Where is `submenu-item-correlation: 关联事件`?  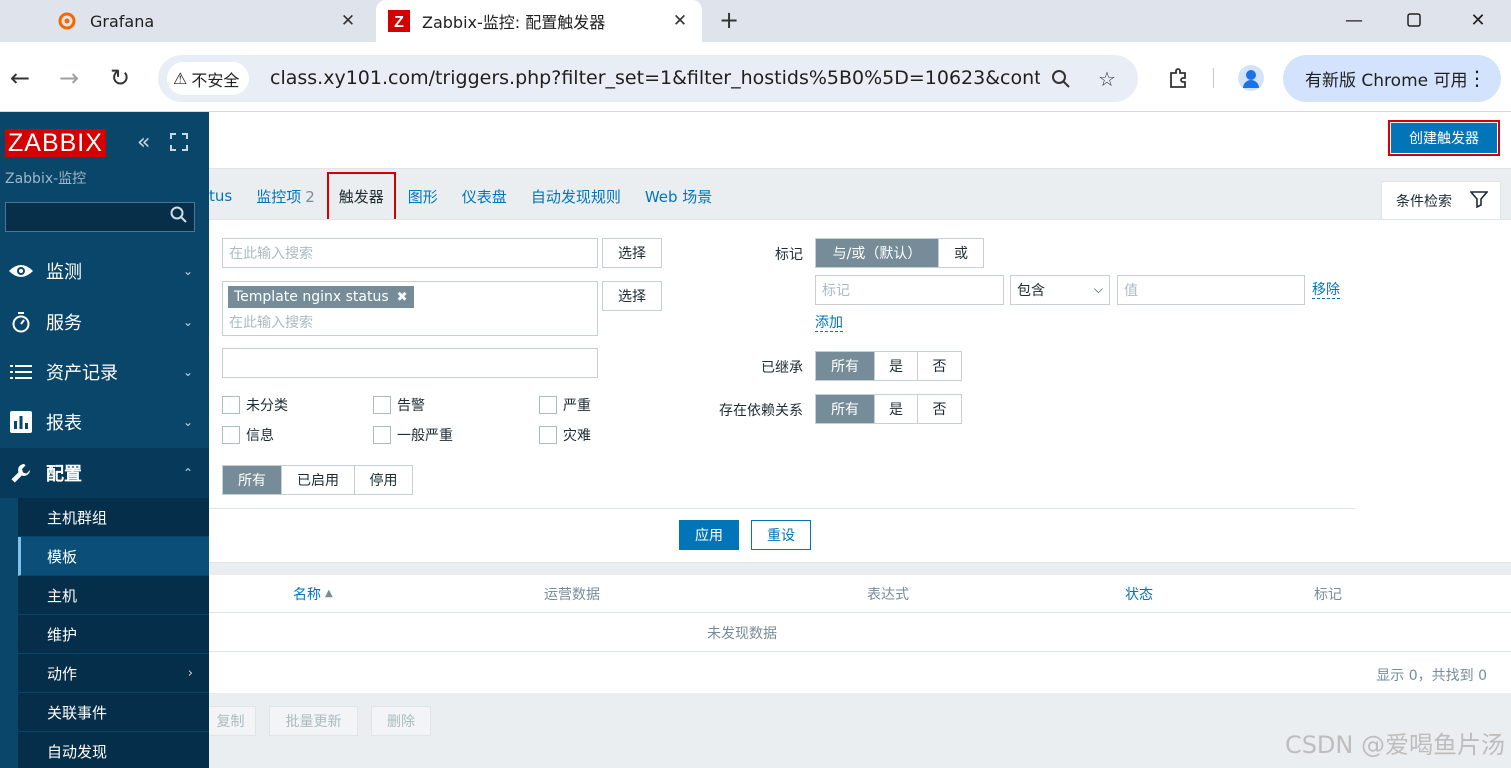 submenu-item-correlation: 关联事件 is located at coordinates (113, 712).